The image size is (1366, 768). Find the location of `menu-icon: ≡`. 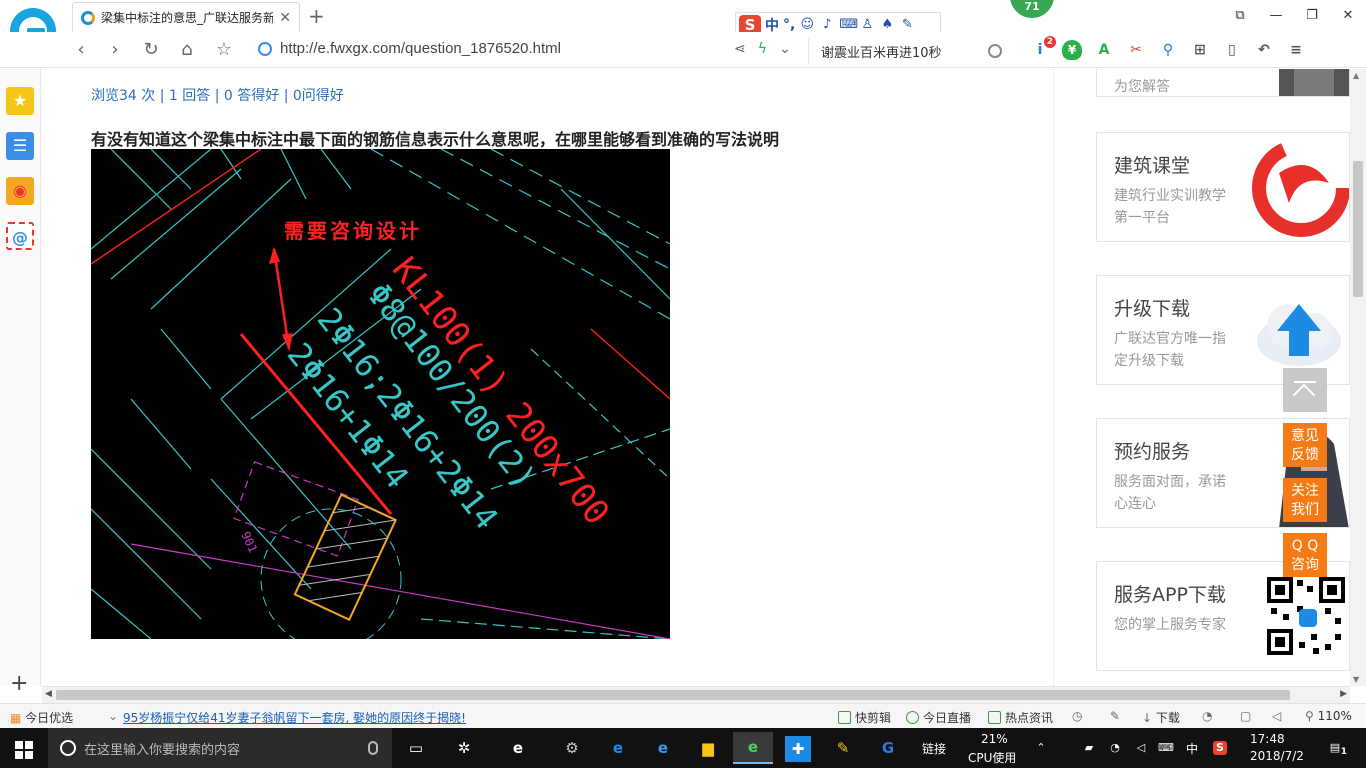

menu-icon: ≡ is located at coordinates (1296, 50).